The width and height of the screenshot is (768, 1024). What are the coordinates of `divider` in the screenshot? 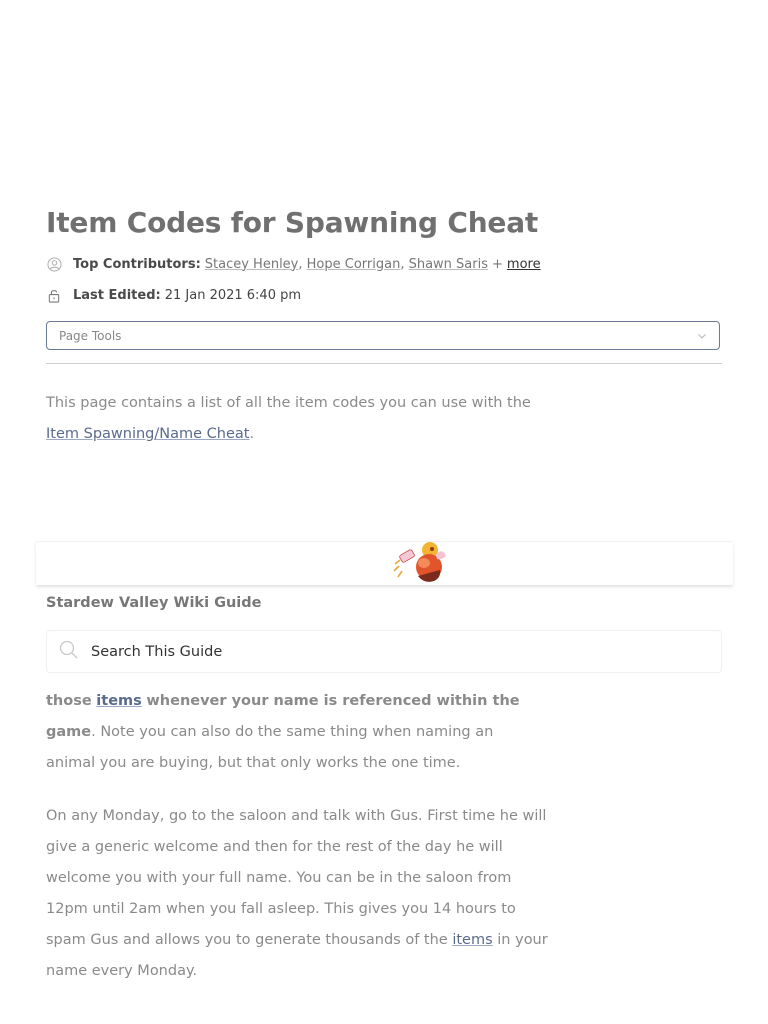 It's located at (384, 363).